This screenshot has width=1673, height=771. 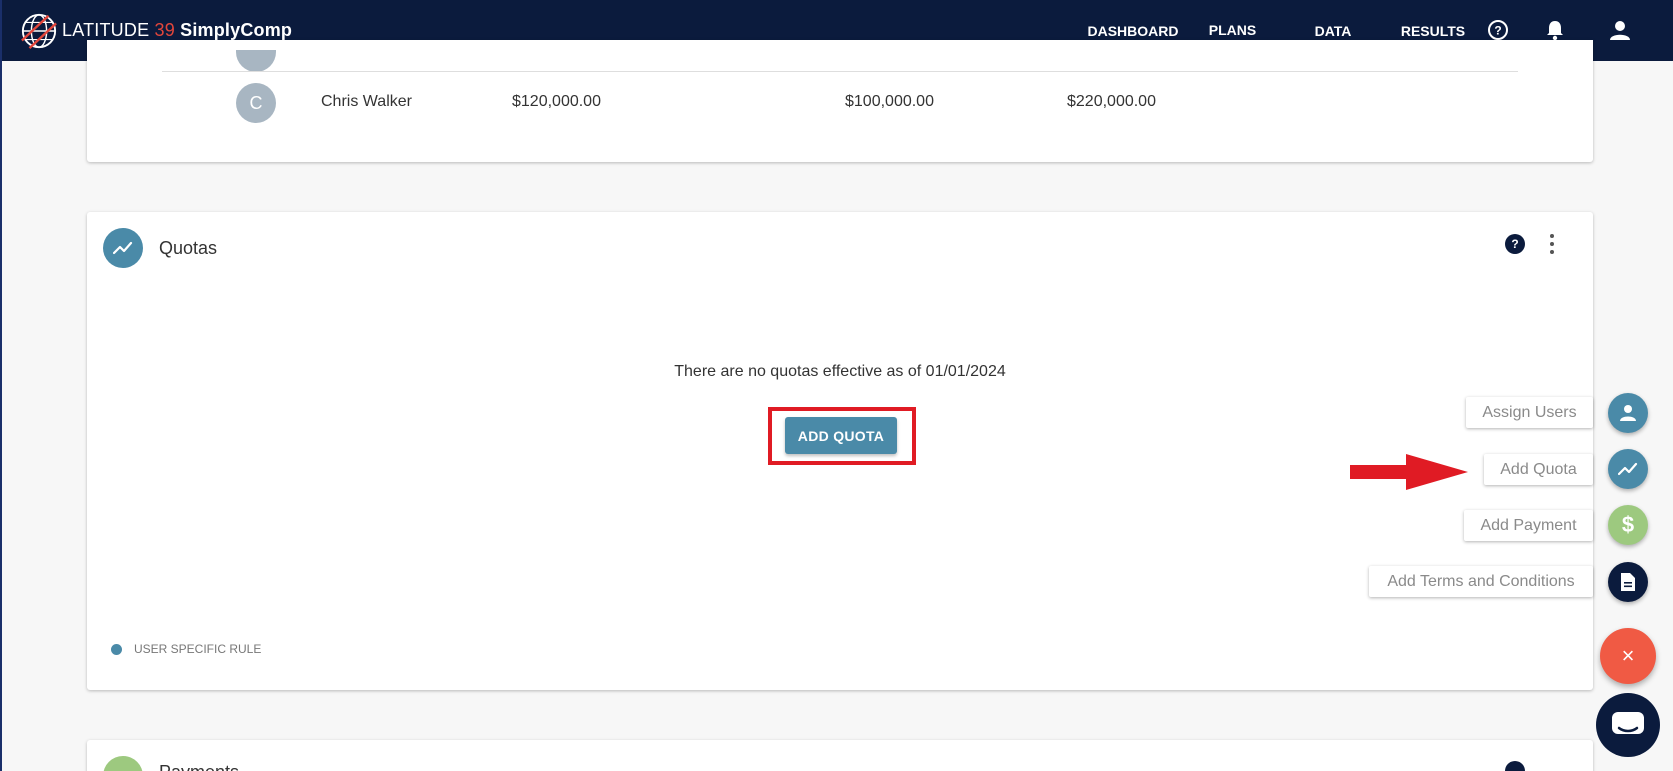 I want to click on arrow-annotation, so click(x=1409, y=472).